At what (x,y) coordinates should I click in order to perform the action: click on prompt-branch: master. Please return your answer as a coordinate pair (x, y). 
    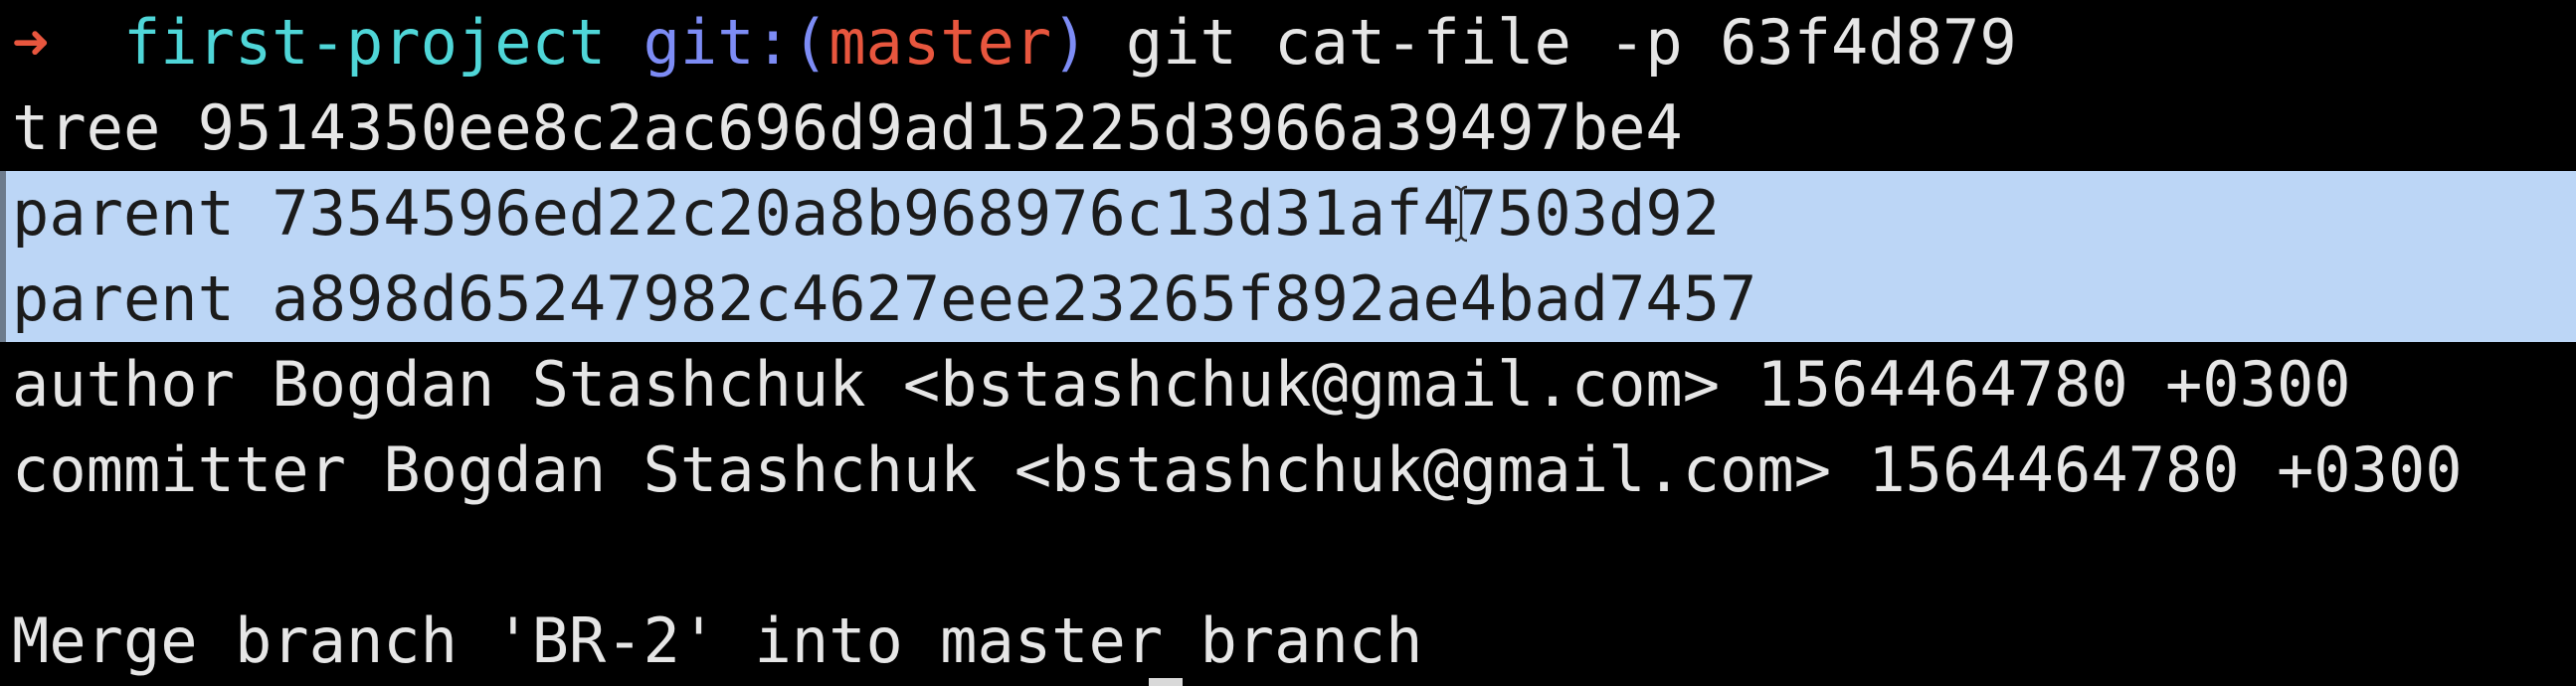
    Looking at the image, I should click on (940, 42).